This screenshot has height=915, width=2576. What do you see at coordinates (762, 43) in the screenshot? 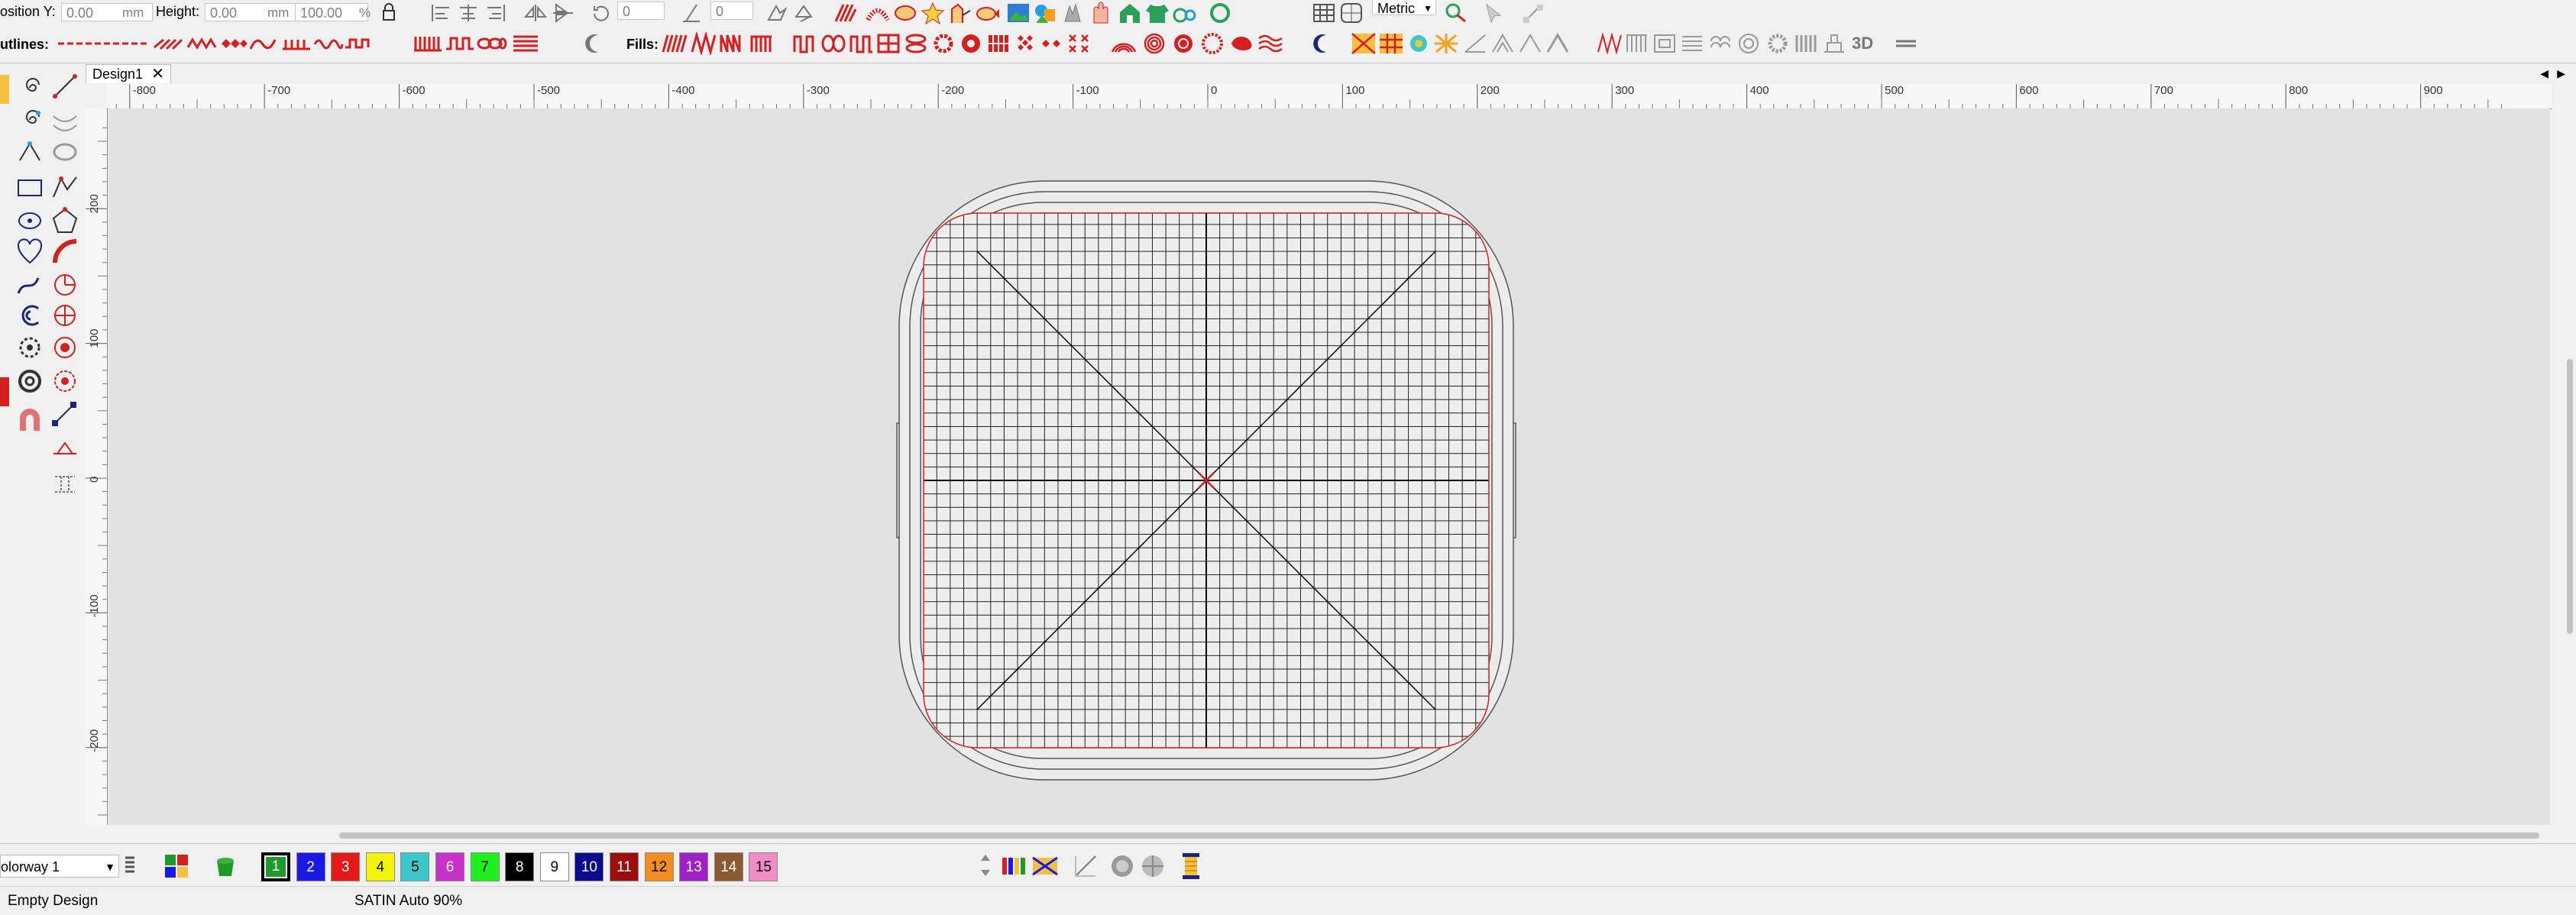
I see `fill-columns-icon` at bounding box center [762, 43].